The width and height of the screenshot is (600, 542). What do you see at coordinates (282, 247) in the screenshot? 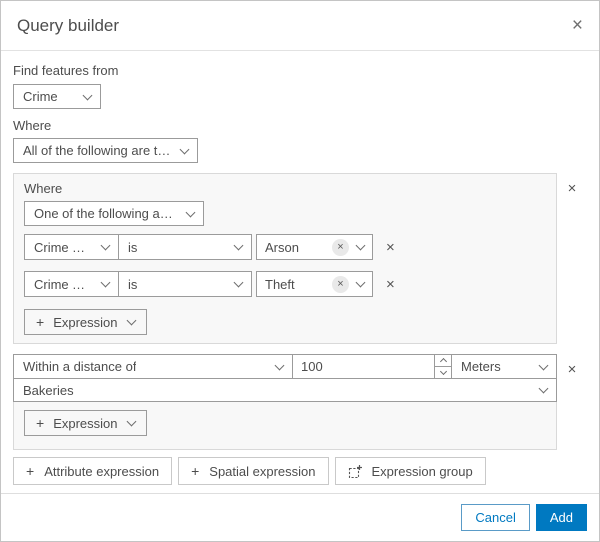
I see `value-combobox-value: Arson` at bounding box center [282, 247].